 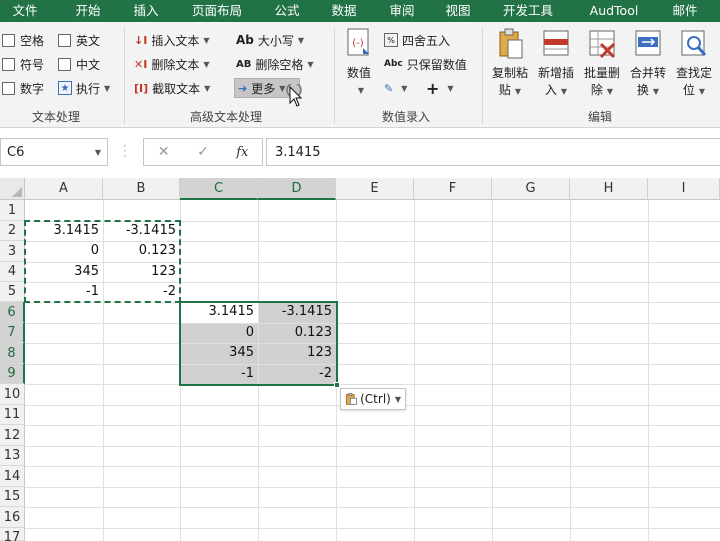 I want to click on chinese-checkbox: 中文, so click(x=79, y=64).